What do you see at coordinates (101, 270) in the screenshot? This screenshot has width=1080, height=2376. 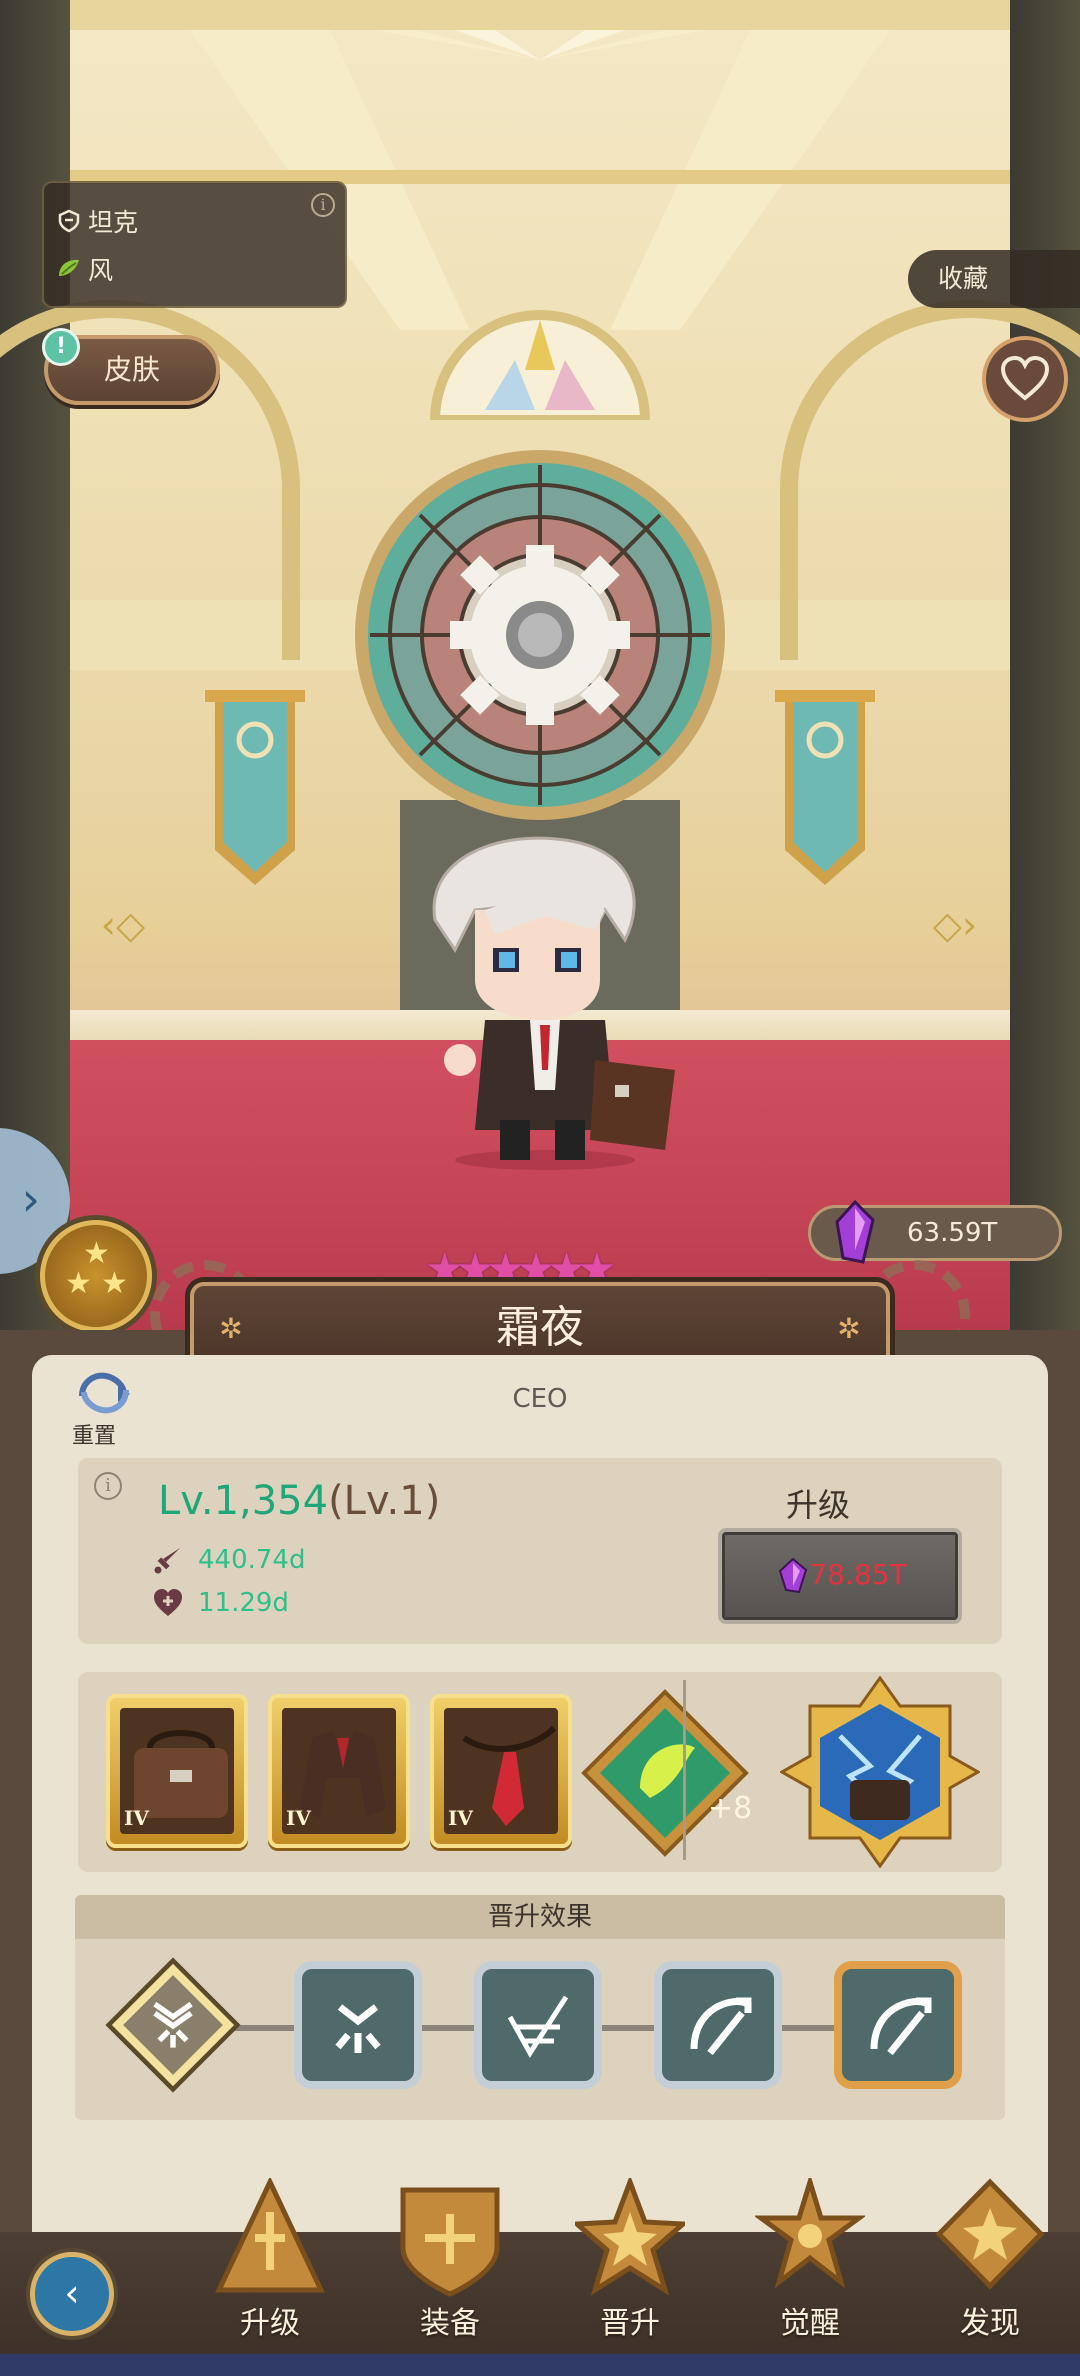 I see `element-label: 风` at bounding box center [101, 270].